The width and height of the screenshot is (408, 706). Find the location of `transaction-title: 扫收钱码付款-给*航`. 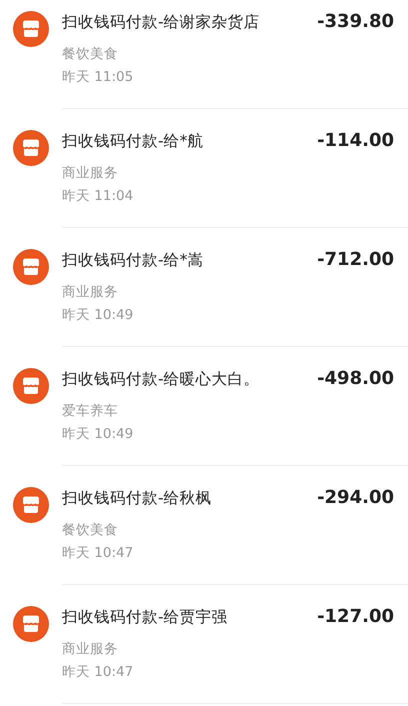

transaction-title: 扫收钱码付款-给*航 is located at coordinates (133, 141).